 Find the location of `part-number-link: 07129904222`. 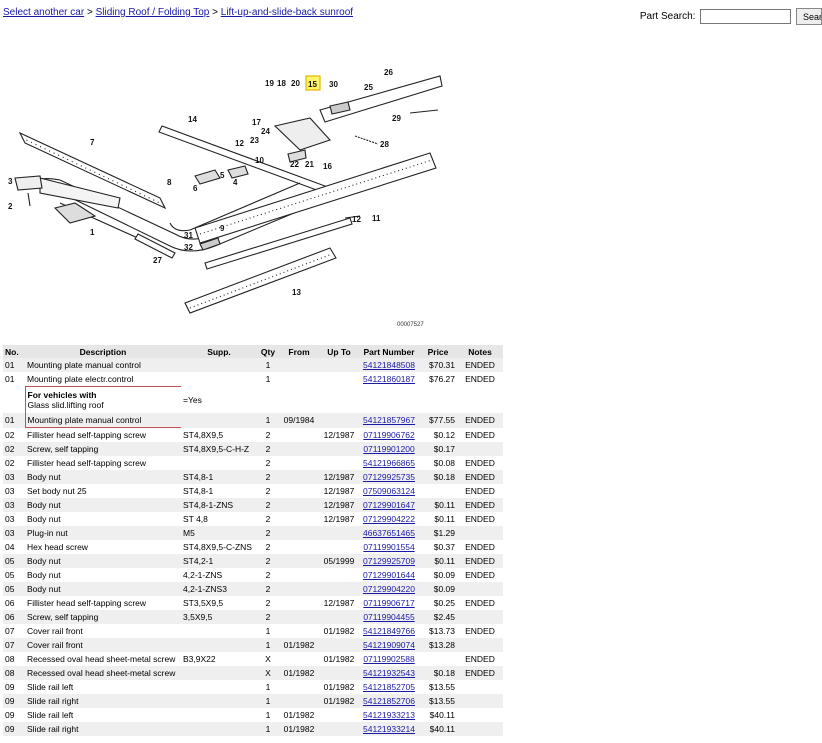

part-number-link: 07129904222 is located at coordinates (389, 519).